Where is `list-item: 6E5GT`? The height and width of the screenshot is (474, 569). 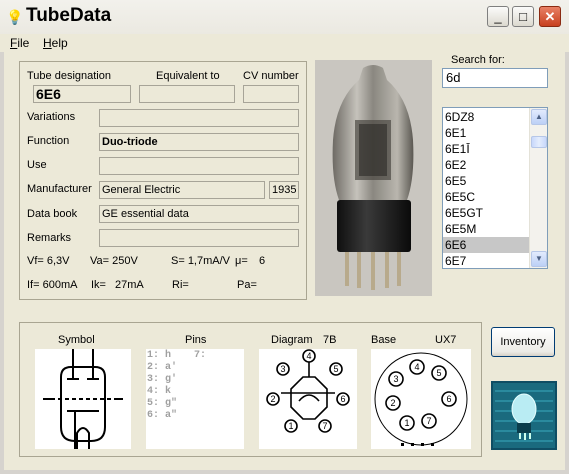 list-item: 6E5GT is located at coordinates (486, 213).